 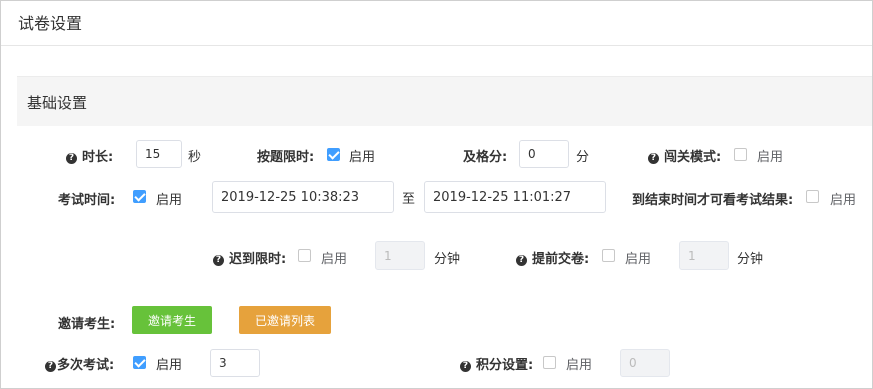 I want to click on duration-input: 15, so click(x=159, y=154).